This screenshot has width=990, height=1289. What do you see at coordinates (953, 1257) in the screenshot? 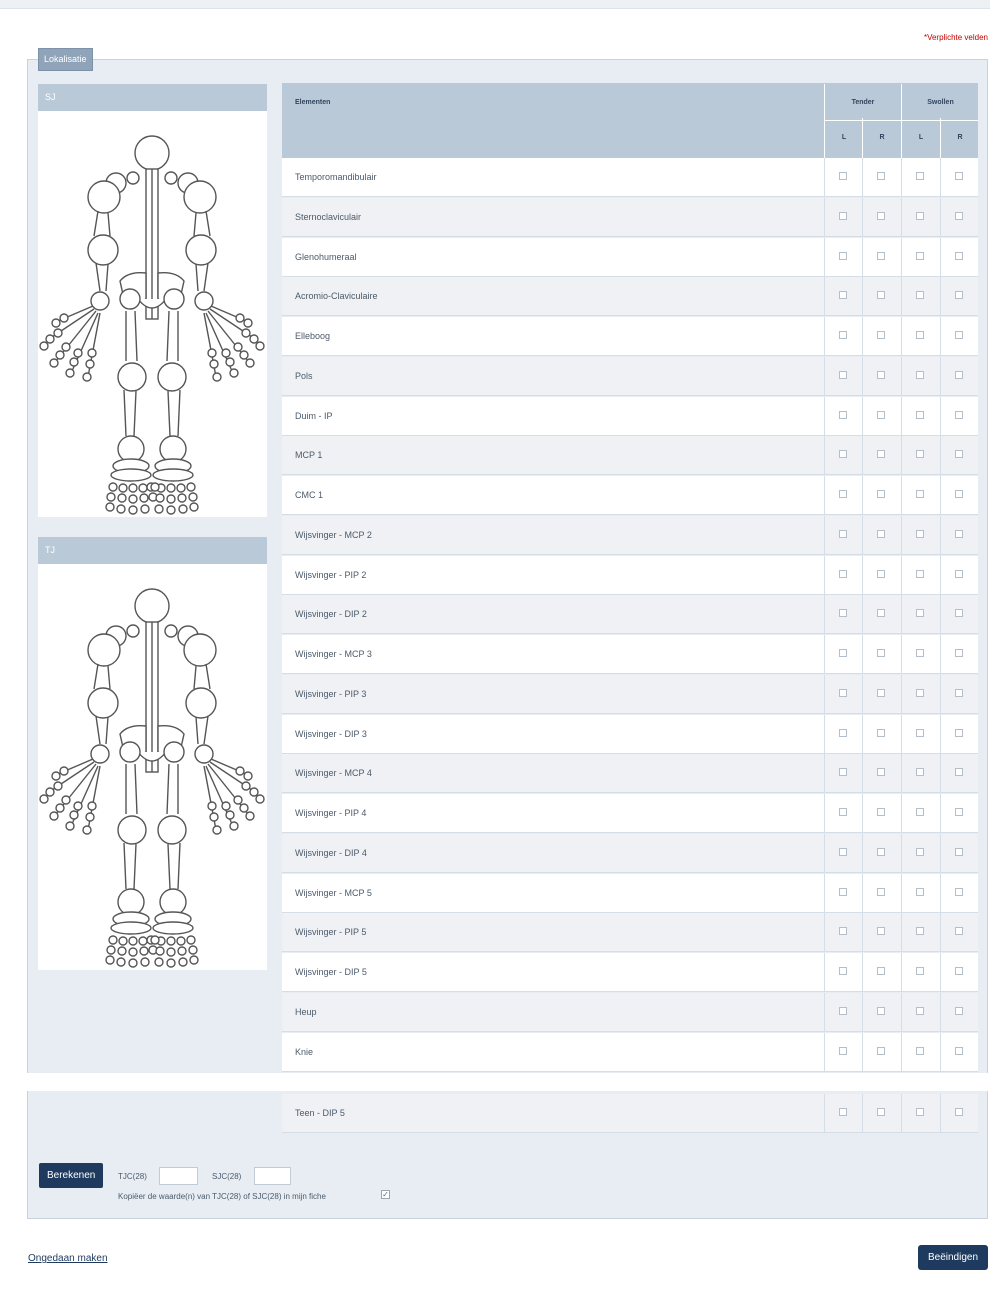
I see `finish-button: Beëindigen` at bounding box center [953, 1257].